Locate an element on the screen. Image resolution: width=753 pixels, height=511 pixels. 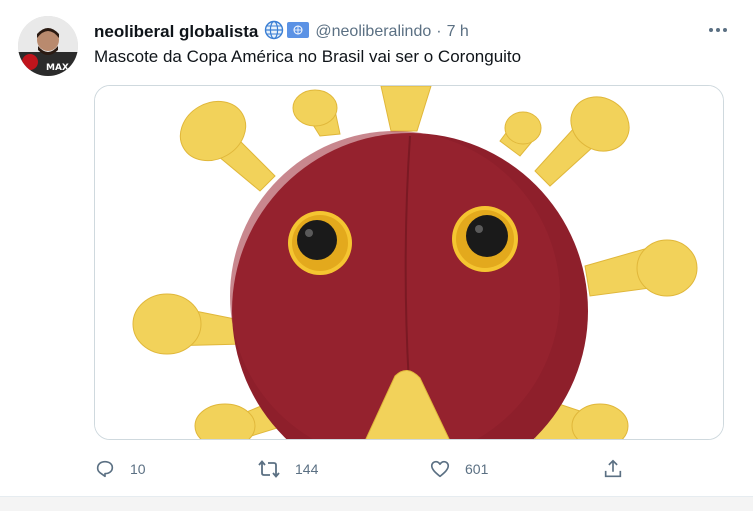
svg-text: MAX is located at coordinates (57, 68).